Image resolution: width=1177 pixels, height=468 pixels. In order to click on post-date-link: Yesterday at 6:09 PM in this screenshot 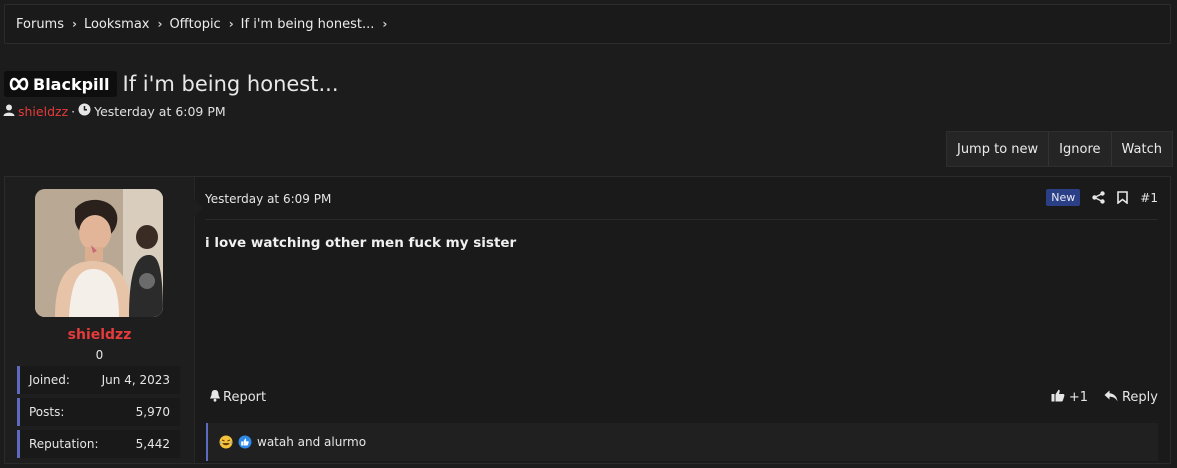, I will do `click(268, 199)`.